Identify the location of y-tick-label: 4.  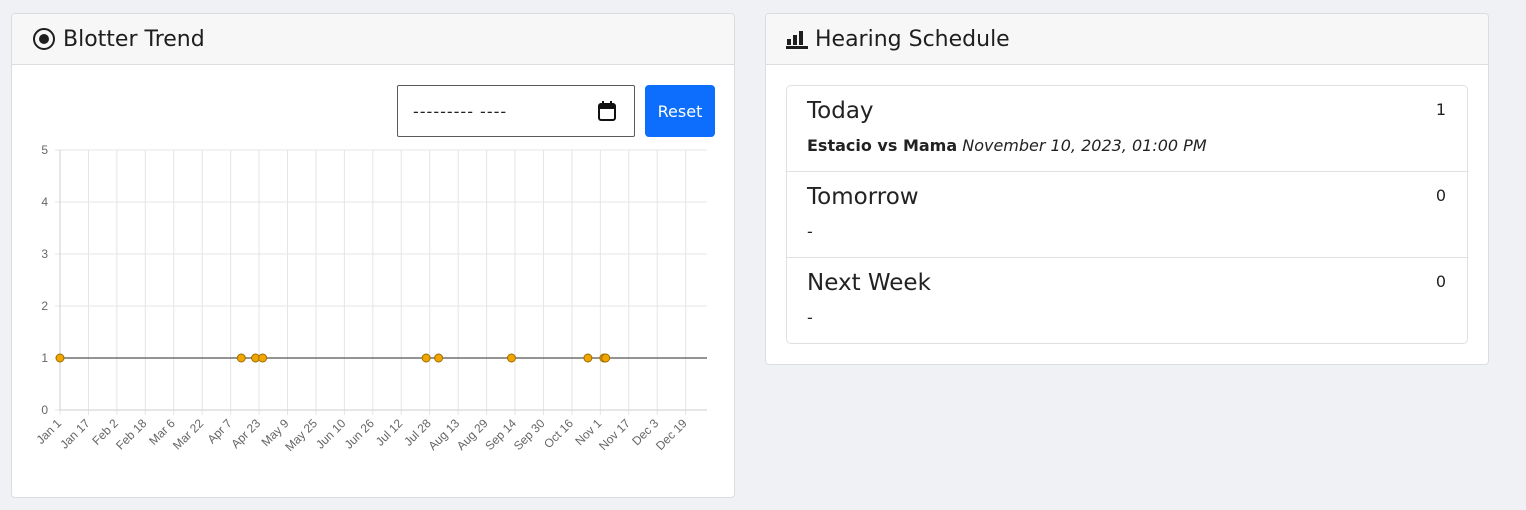
(44, 202).